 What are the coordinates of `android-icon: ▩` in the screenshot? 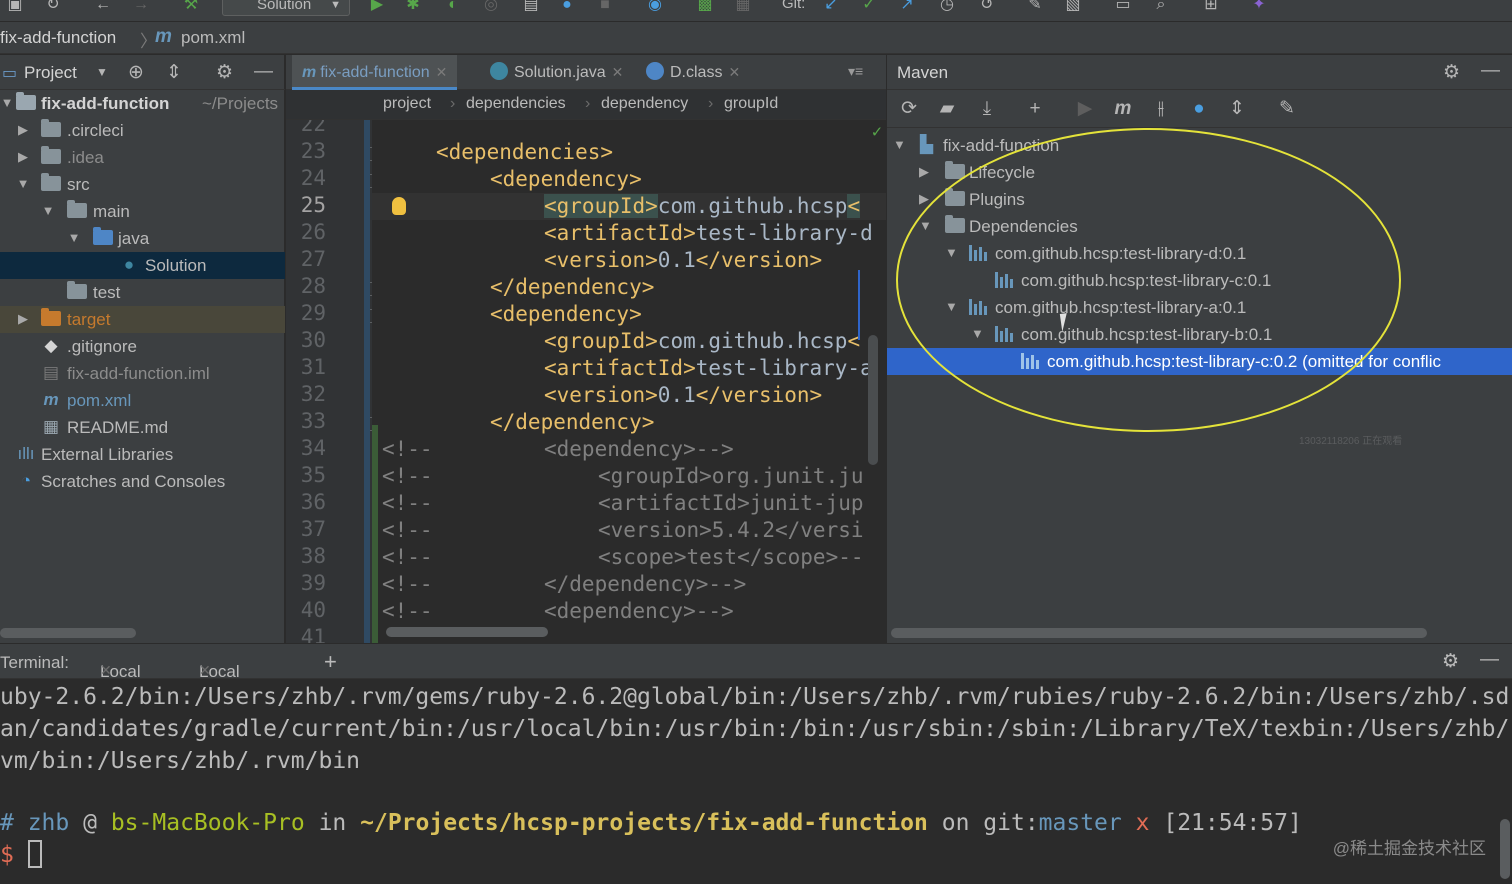 It's located at (705, 7).